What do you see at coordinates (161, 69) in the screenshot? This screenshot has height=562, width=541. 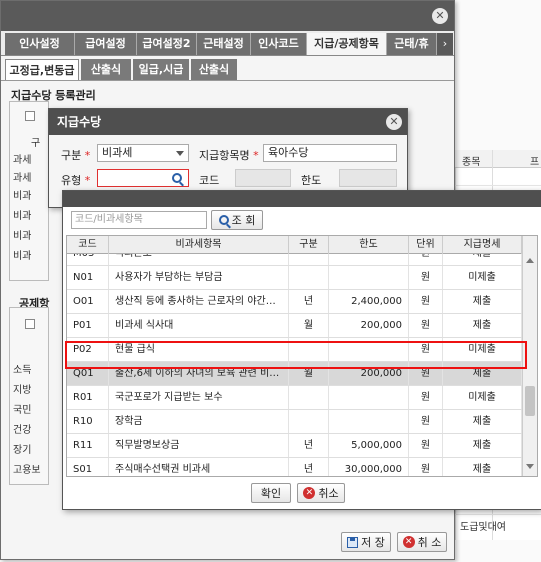 I see `subtab-daily-hourly: 일급,시급` at bounding box center [161, 69].